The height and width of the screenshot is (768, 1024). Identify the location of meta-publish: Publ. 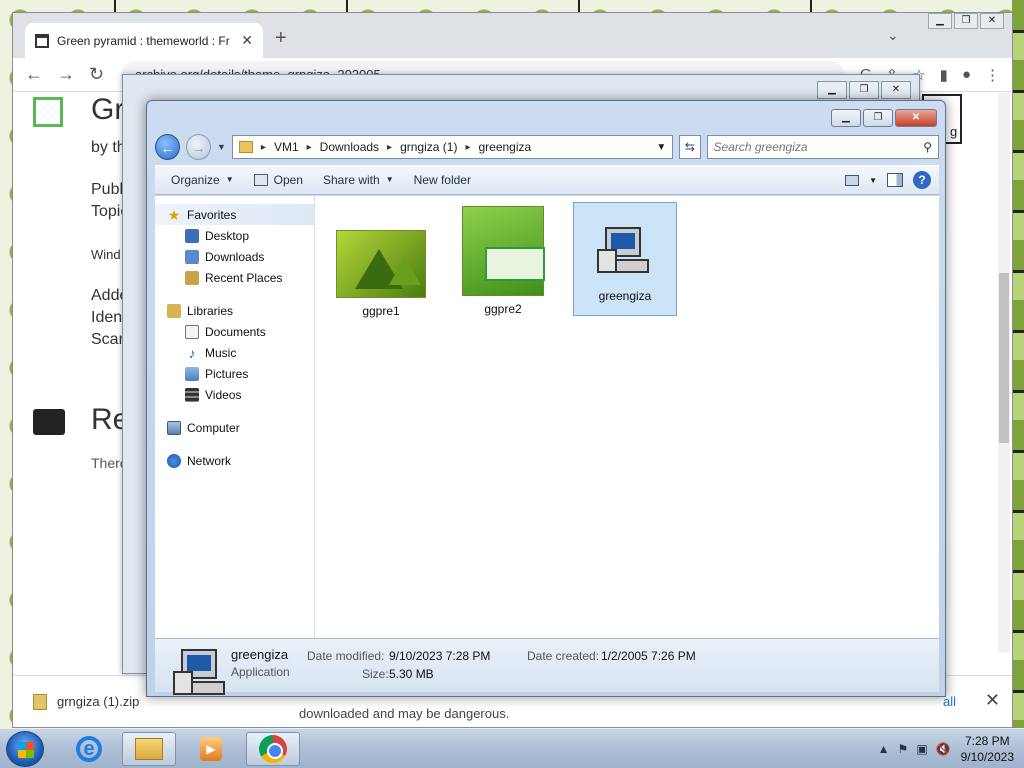
(107, 189).